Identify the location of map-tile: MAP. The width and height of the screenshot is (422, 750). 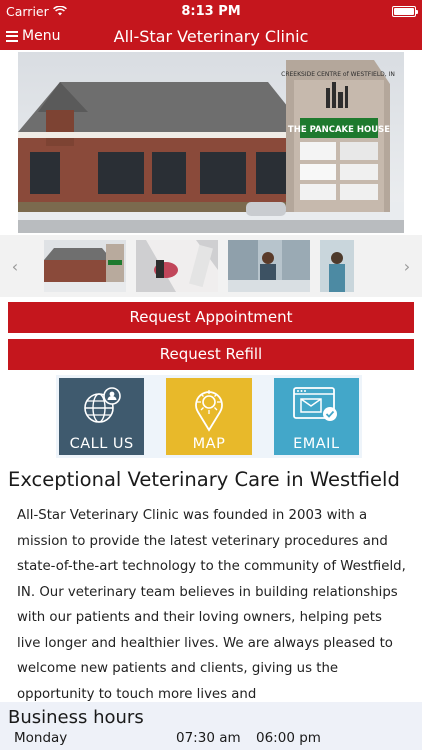
(209, 416).